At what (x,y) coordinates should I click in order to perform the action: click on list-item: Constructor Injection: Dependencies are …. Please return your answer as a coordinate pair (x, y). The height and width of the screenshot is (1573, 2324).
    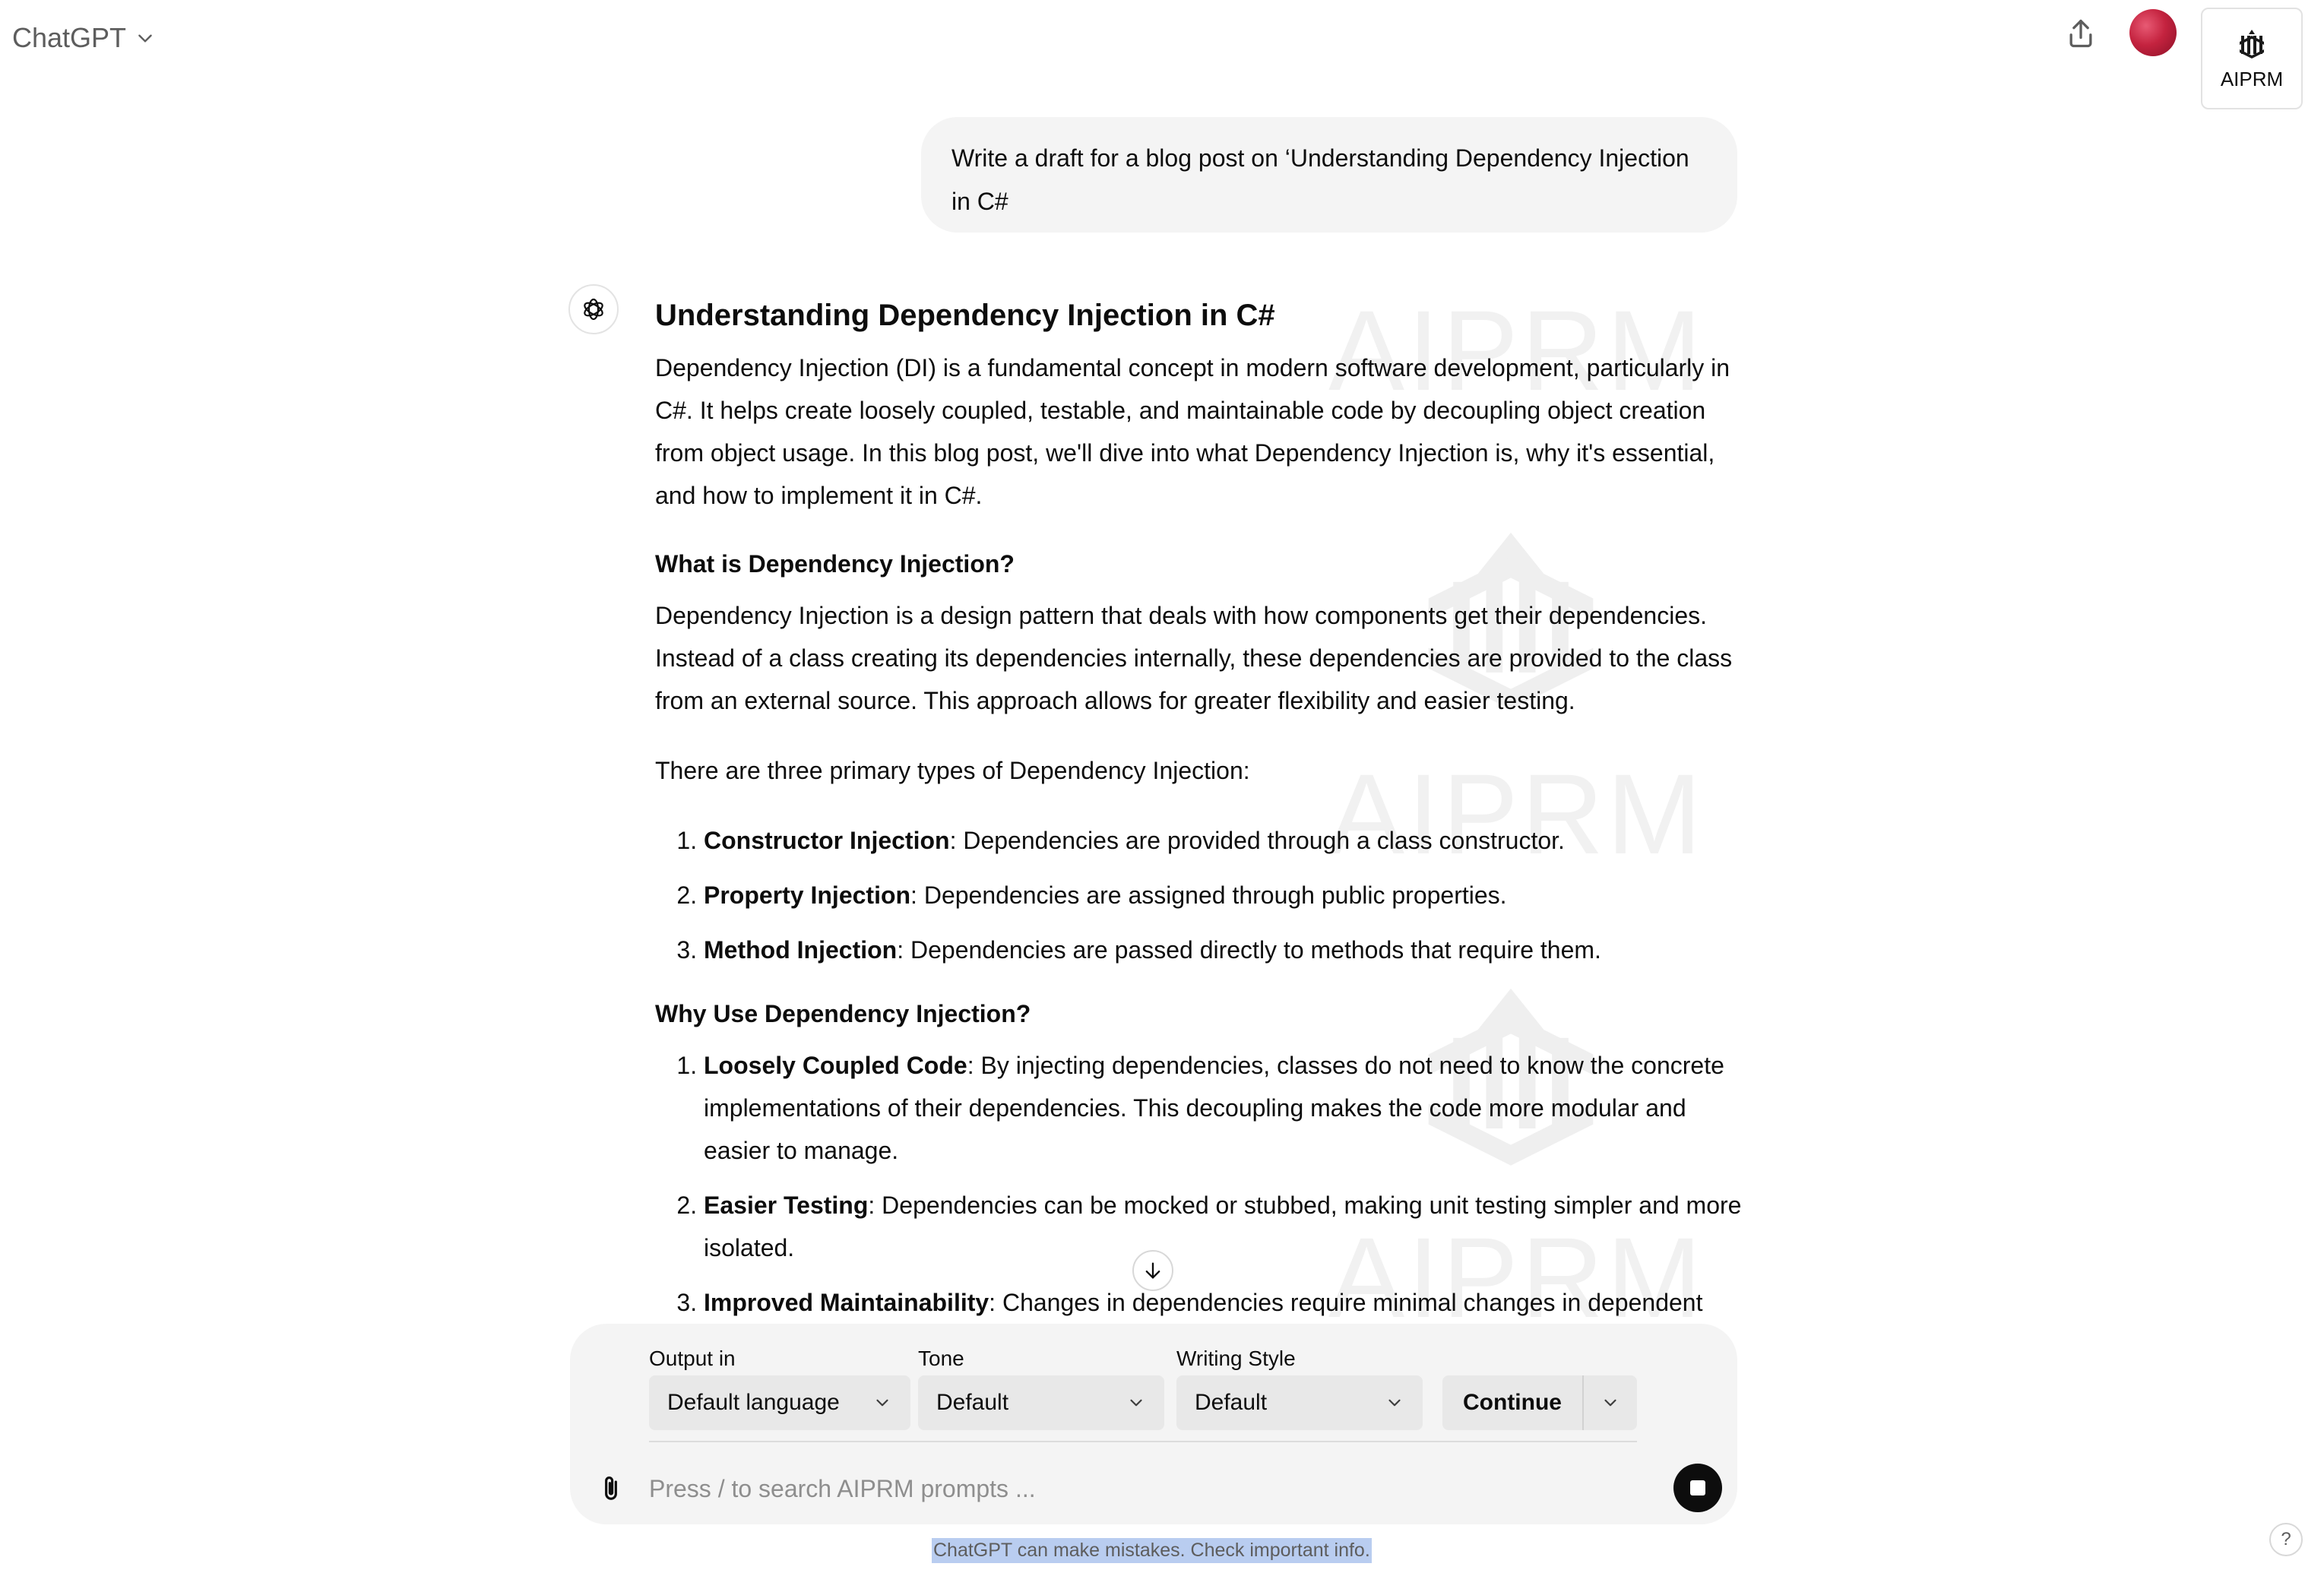
    Looking at the image, I should click on (1223, 840).